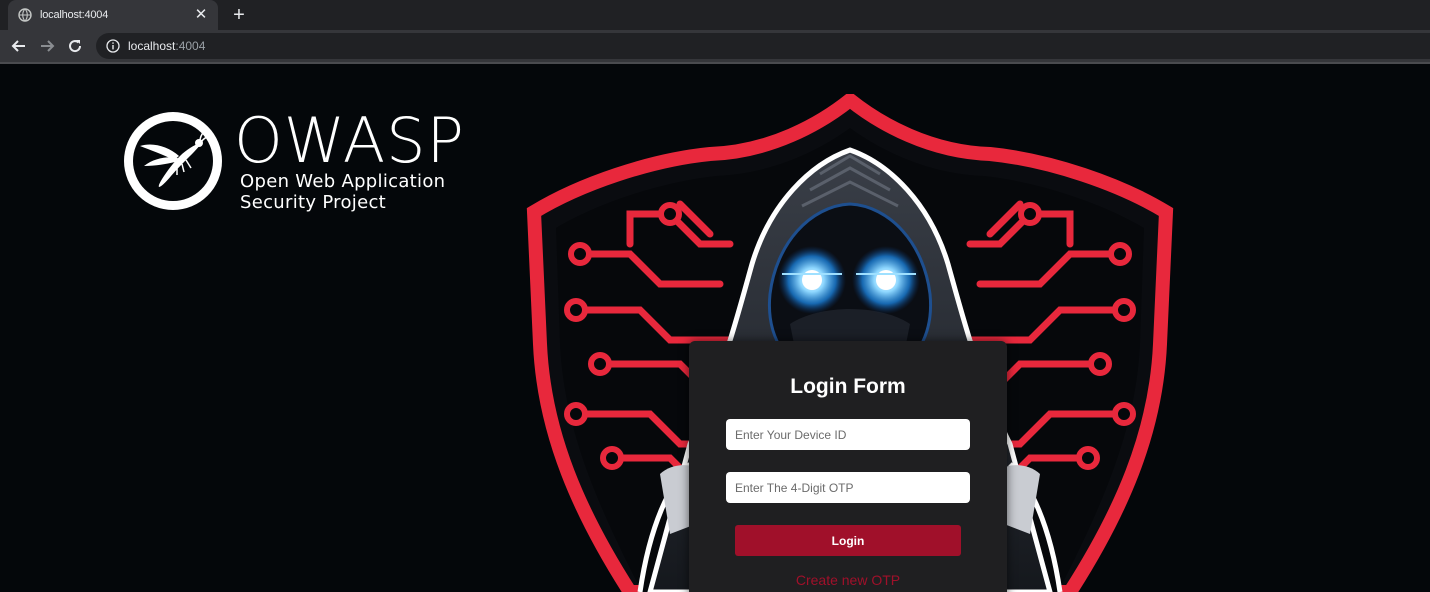 This screenshot has width=1430, height=592. I want to click on url-text: localhost:4004, so click(166, 46).